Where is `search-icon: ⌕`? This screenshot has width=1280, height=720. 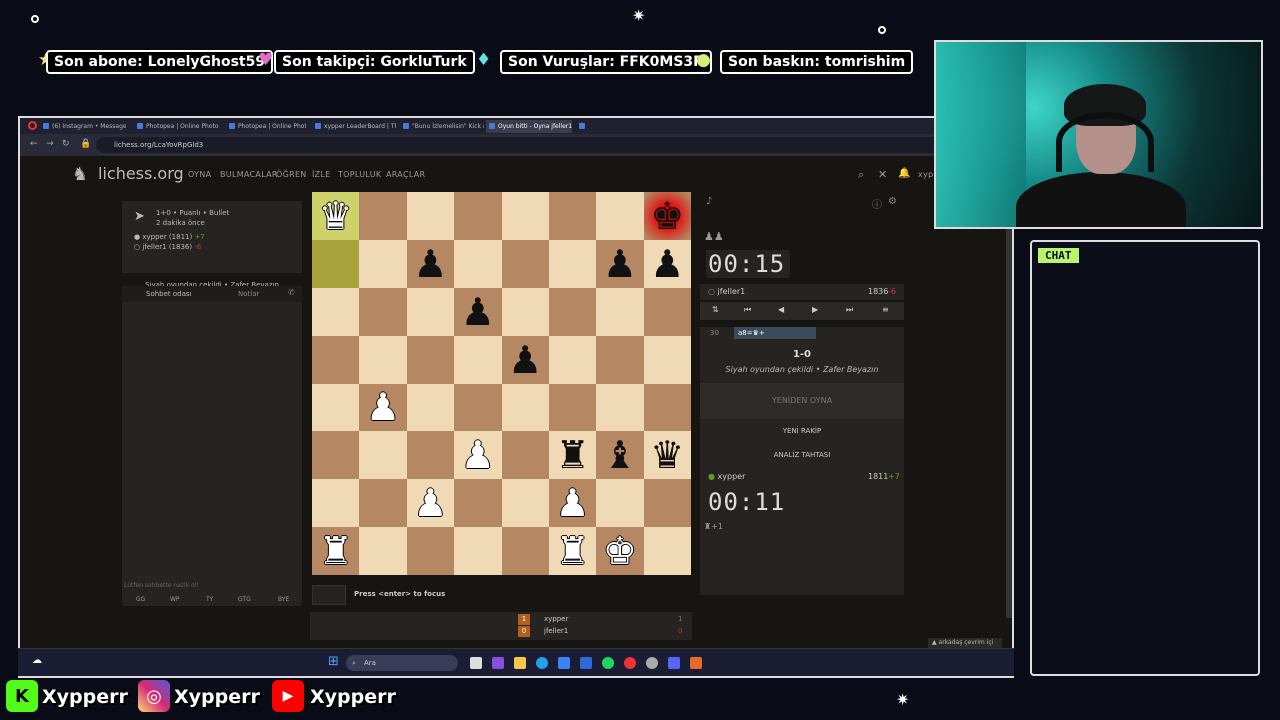 search-icon: ⌕ is located at coordinates (861, 175).